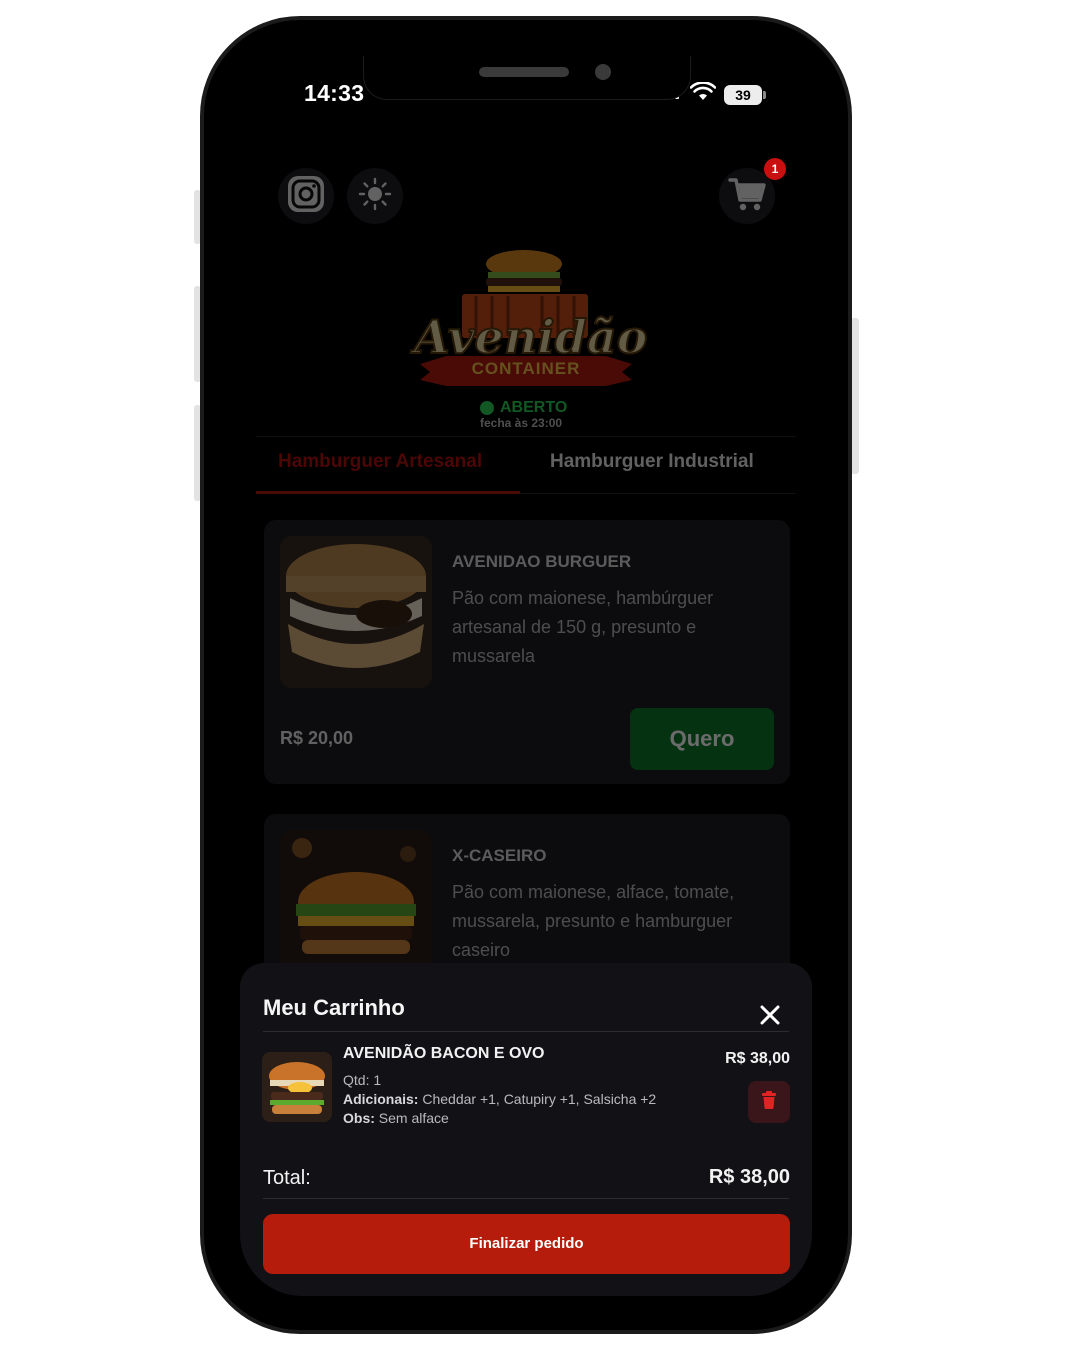  I want to click on close-cart-button, so click(770, 1017).